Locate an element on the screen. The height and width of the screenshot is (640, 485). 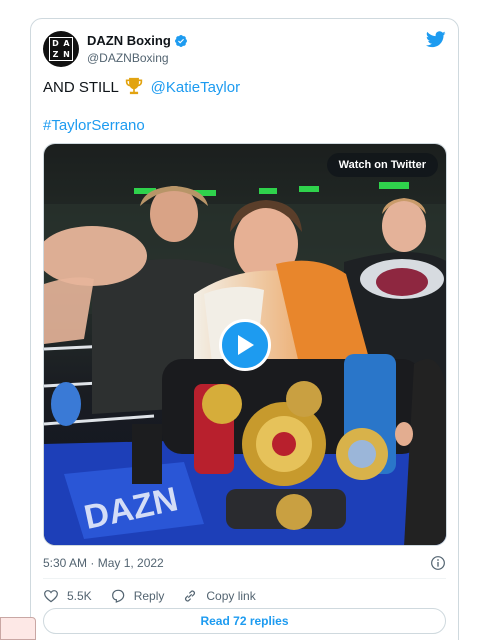
link-icon is located at coordinates (190, 596).